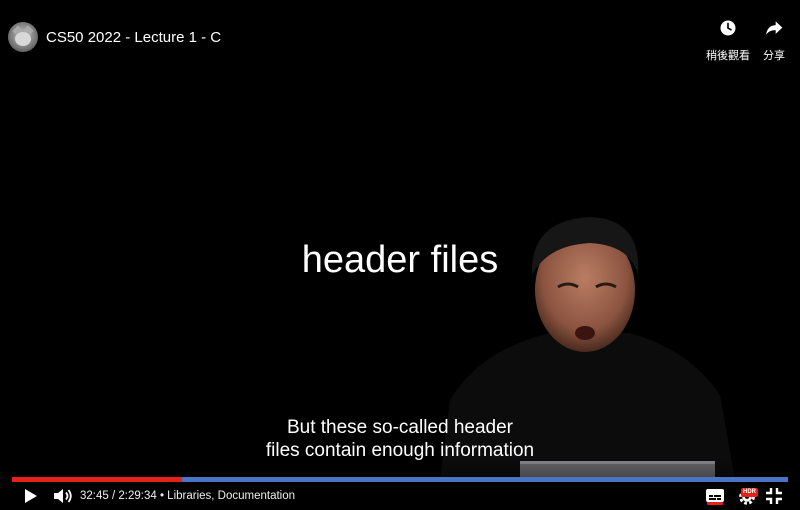  Describe the element at coordinates (23, 37) in the screenshot. I see `cat-avatar-icon` at that location.